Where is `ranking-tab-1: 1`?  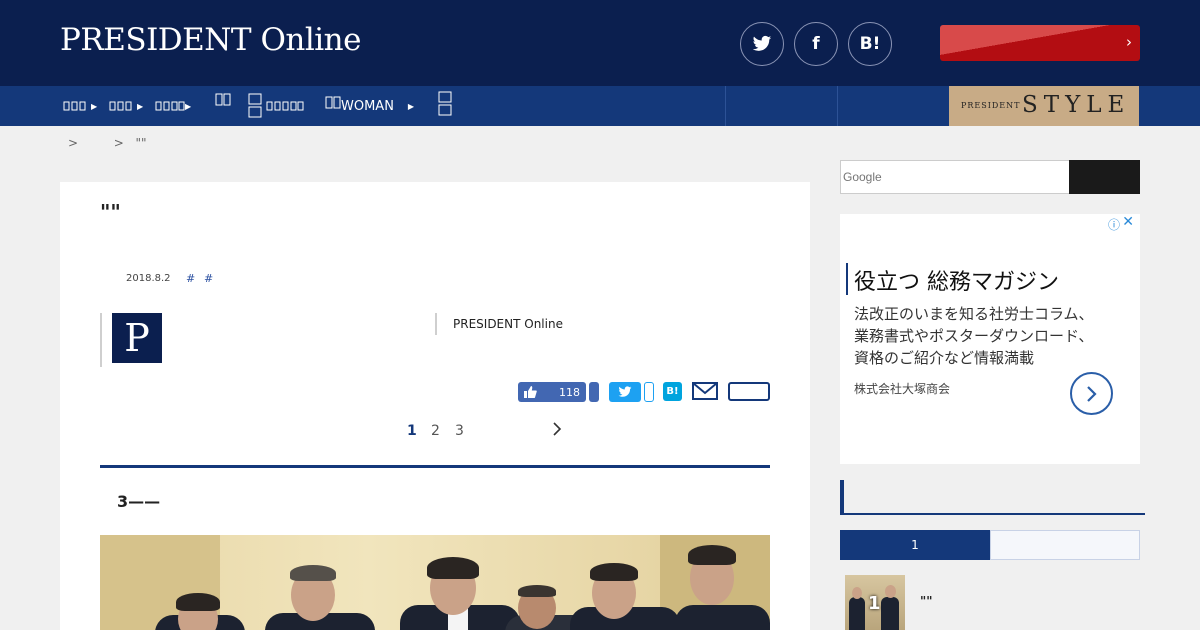
ranking-tab-1: 1 is located at coordinates (915, 545).